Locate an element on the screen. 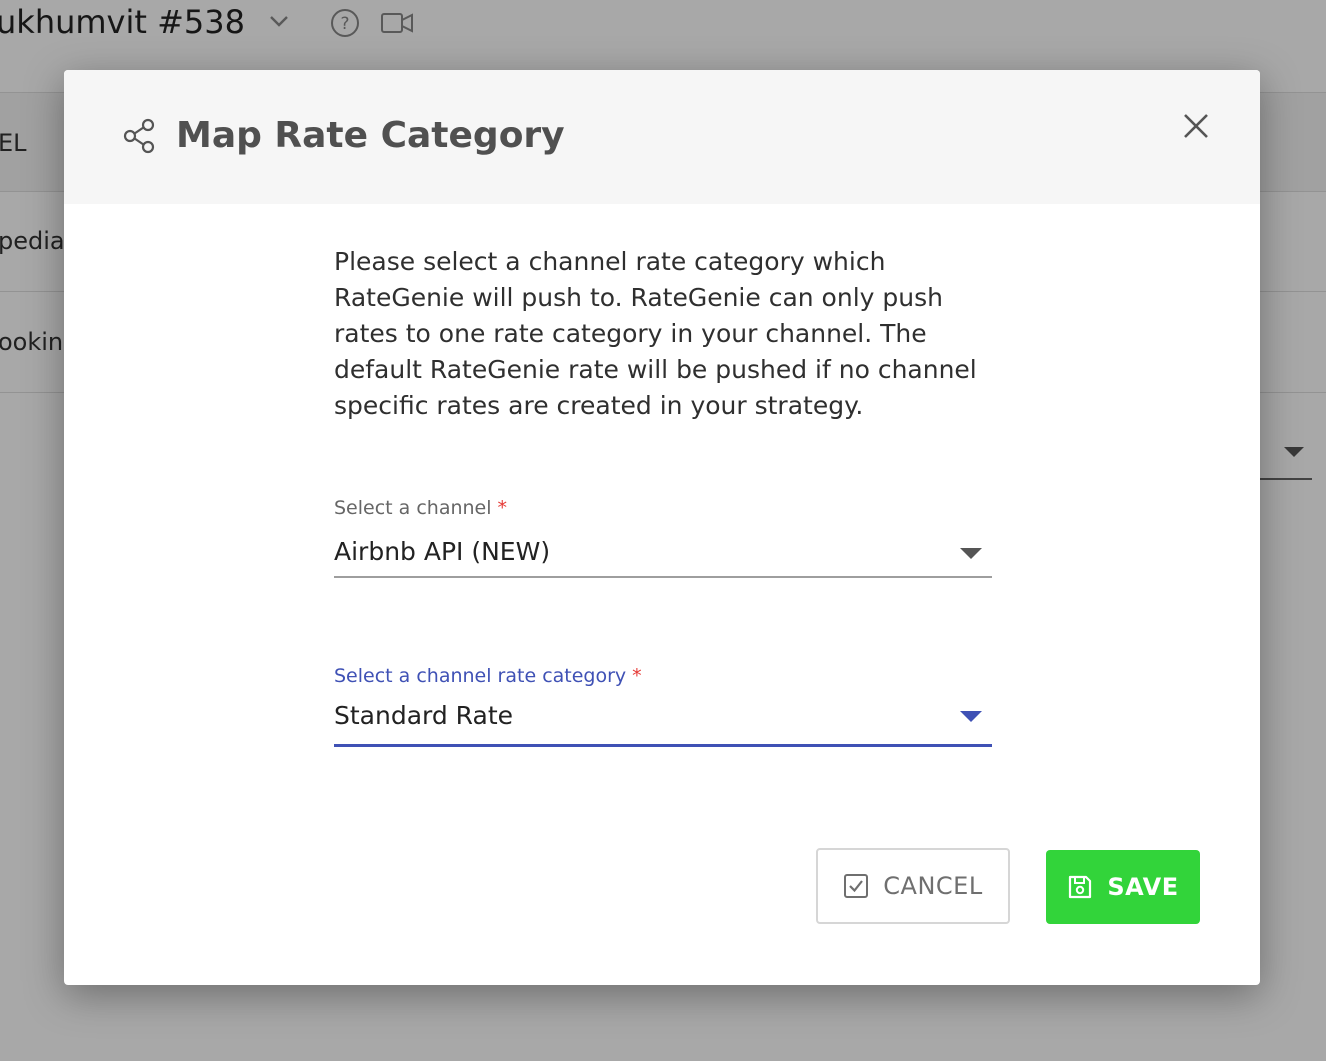 This screenshot has height=1061, width=1326. save-button: SAVE is located at coordinates (1123, 887).